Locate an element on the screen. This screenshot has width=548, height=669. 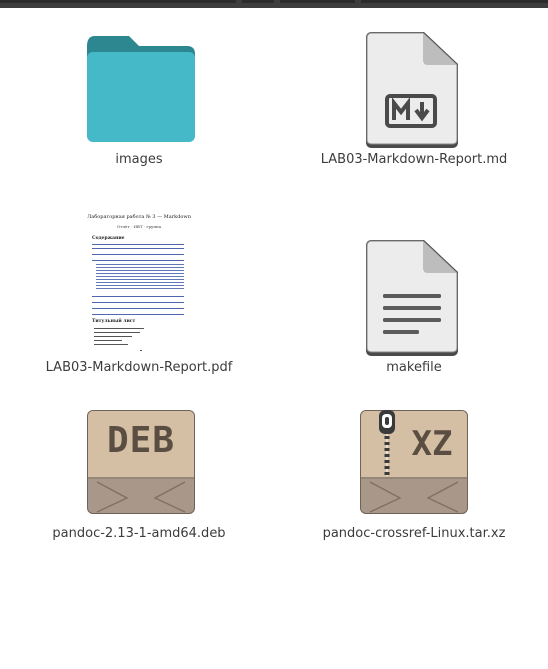
file-item-makefile: makefile is located at coordinates (412, 293).